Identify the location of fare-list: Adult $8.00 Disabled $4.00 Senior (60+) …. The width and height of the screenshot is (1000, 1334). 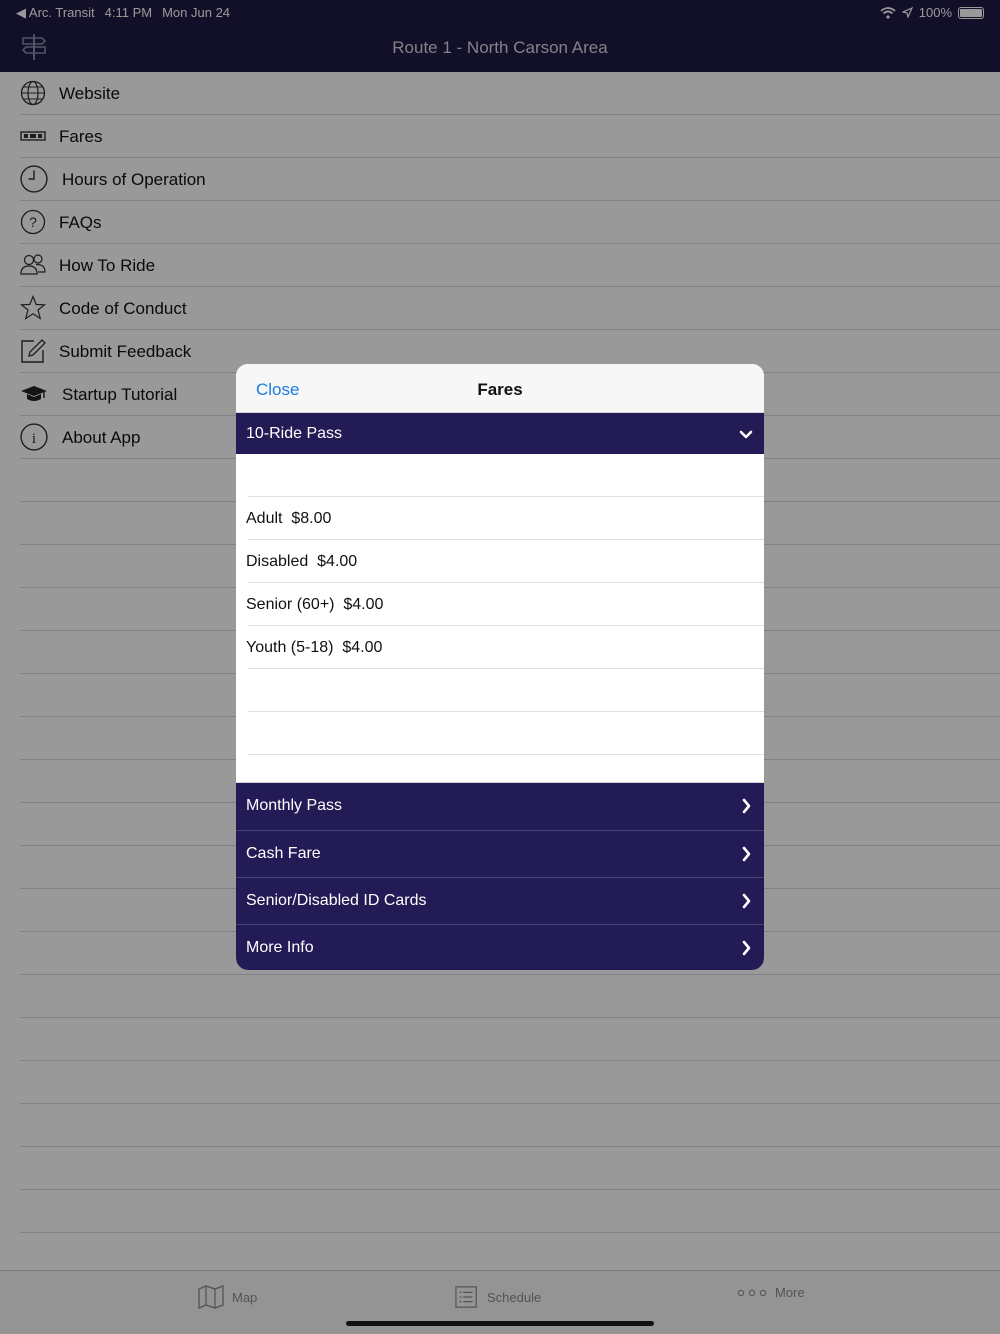
(500, 618).